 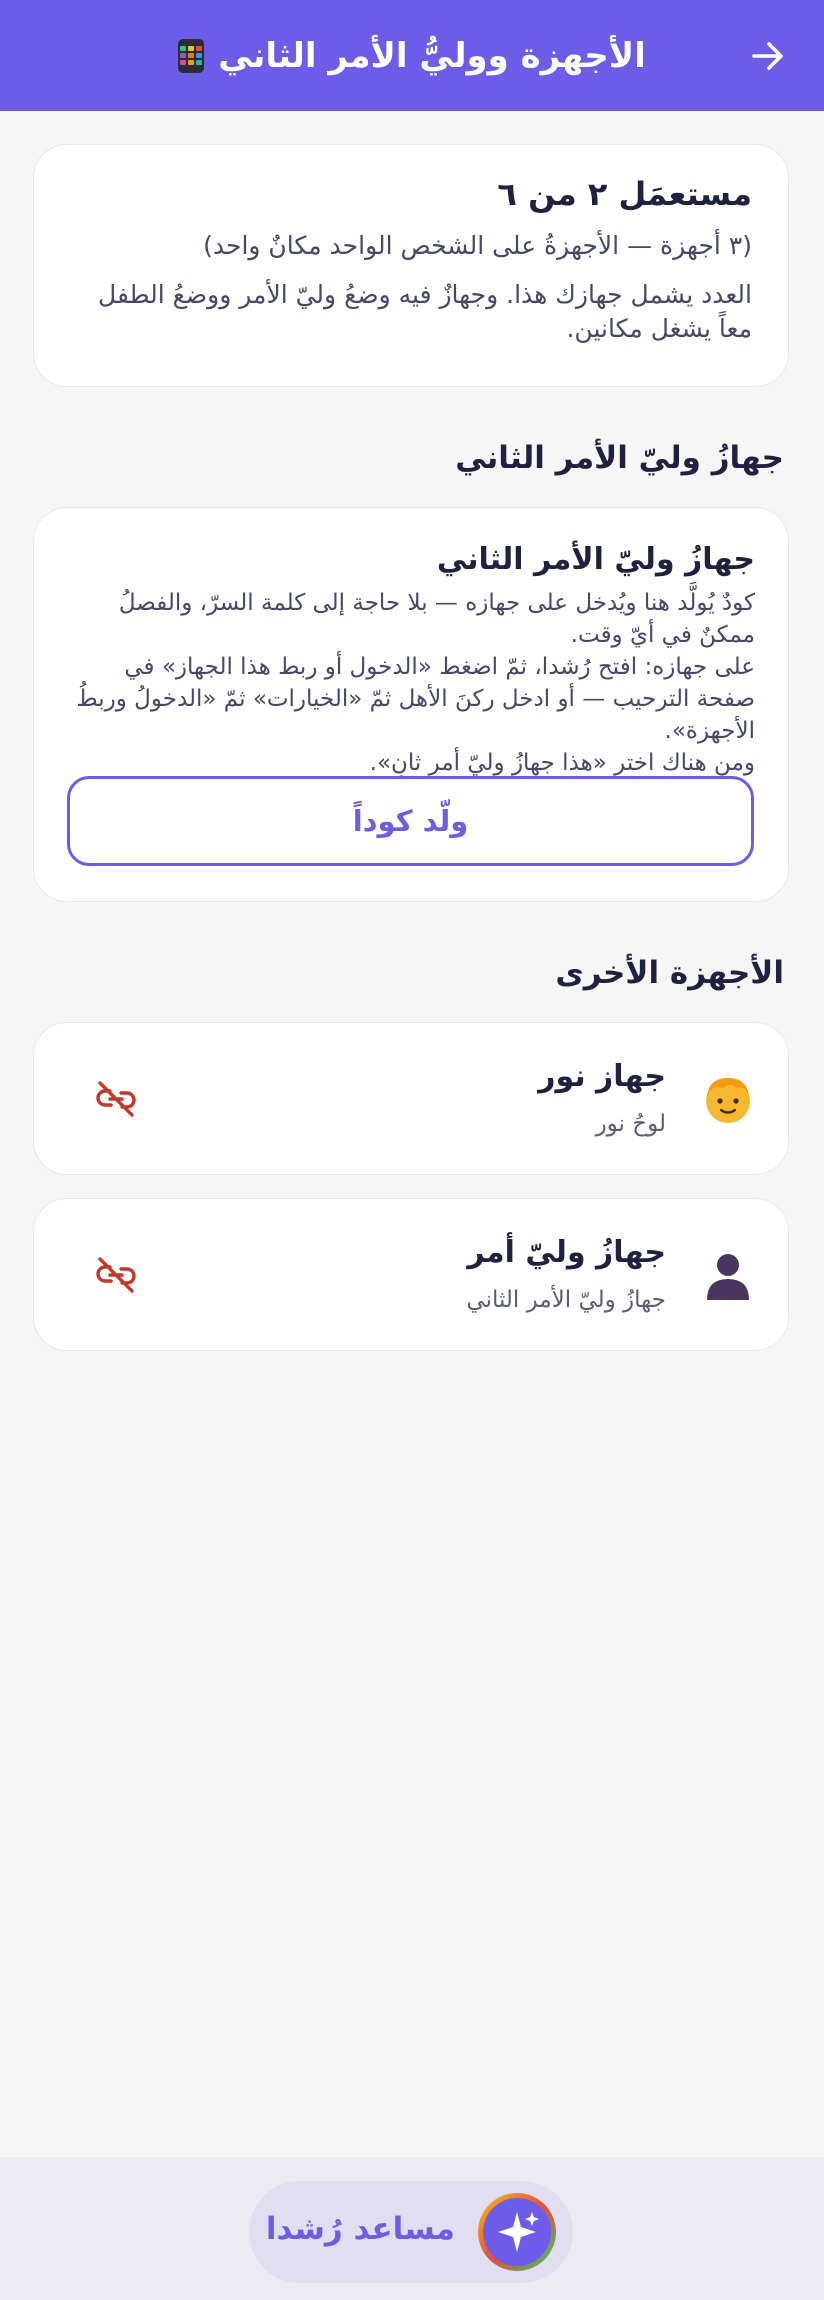 What do you see at coordinates (630, 1124) in the screenshot?
I see `device-subtitle: لوحُ نور` at bounding box center [630, 1124].